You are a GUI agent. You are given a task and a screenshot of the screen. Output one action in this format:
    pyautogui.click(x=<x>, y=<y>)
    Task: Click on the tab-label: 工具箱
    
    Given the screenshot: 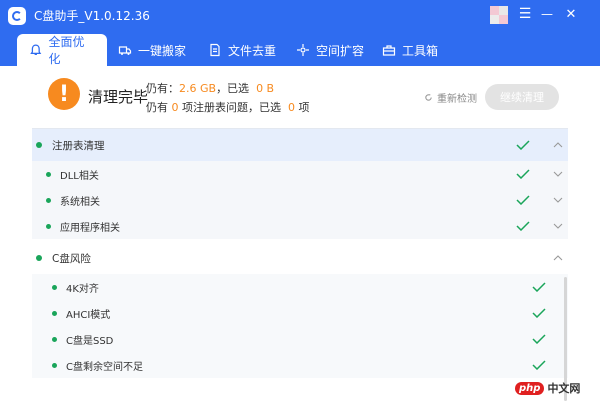 What is the action you would take?
    pyautogui.click(x=420, y=50)
    